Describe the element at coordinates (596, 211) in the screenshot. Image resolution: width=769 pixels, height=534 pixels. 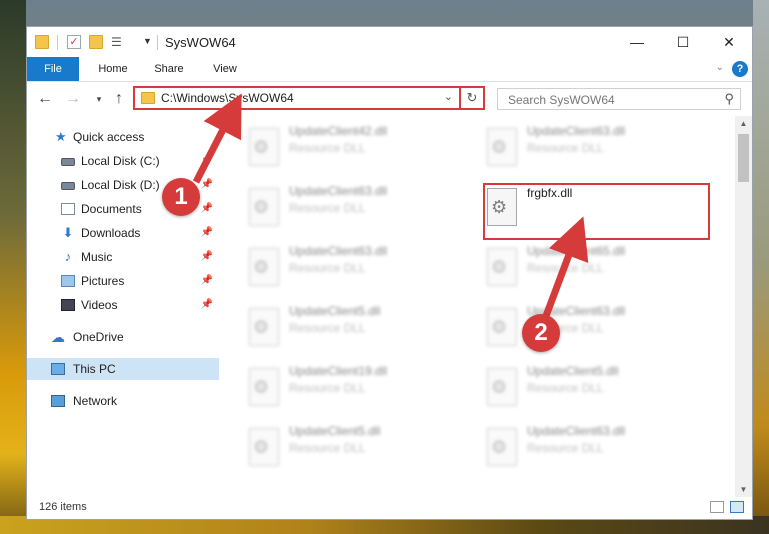
I see `file-highlight-box` at that location.